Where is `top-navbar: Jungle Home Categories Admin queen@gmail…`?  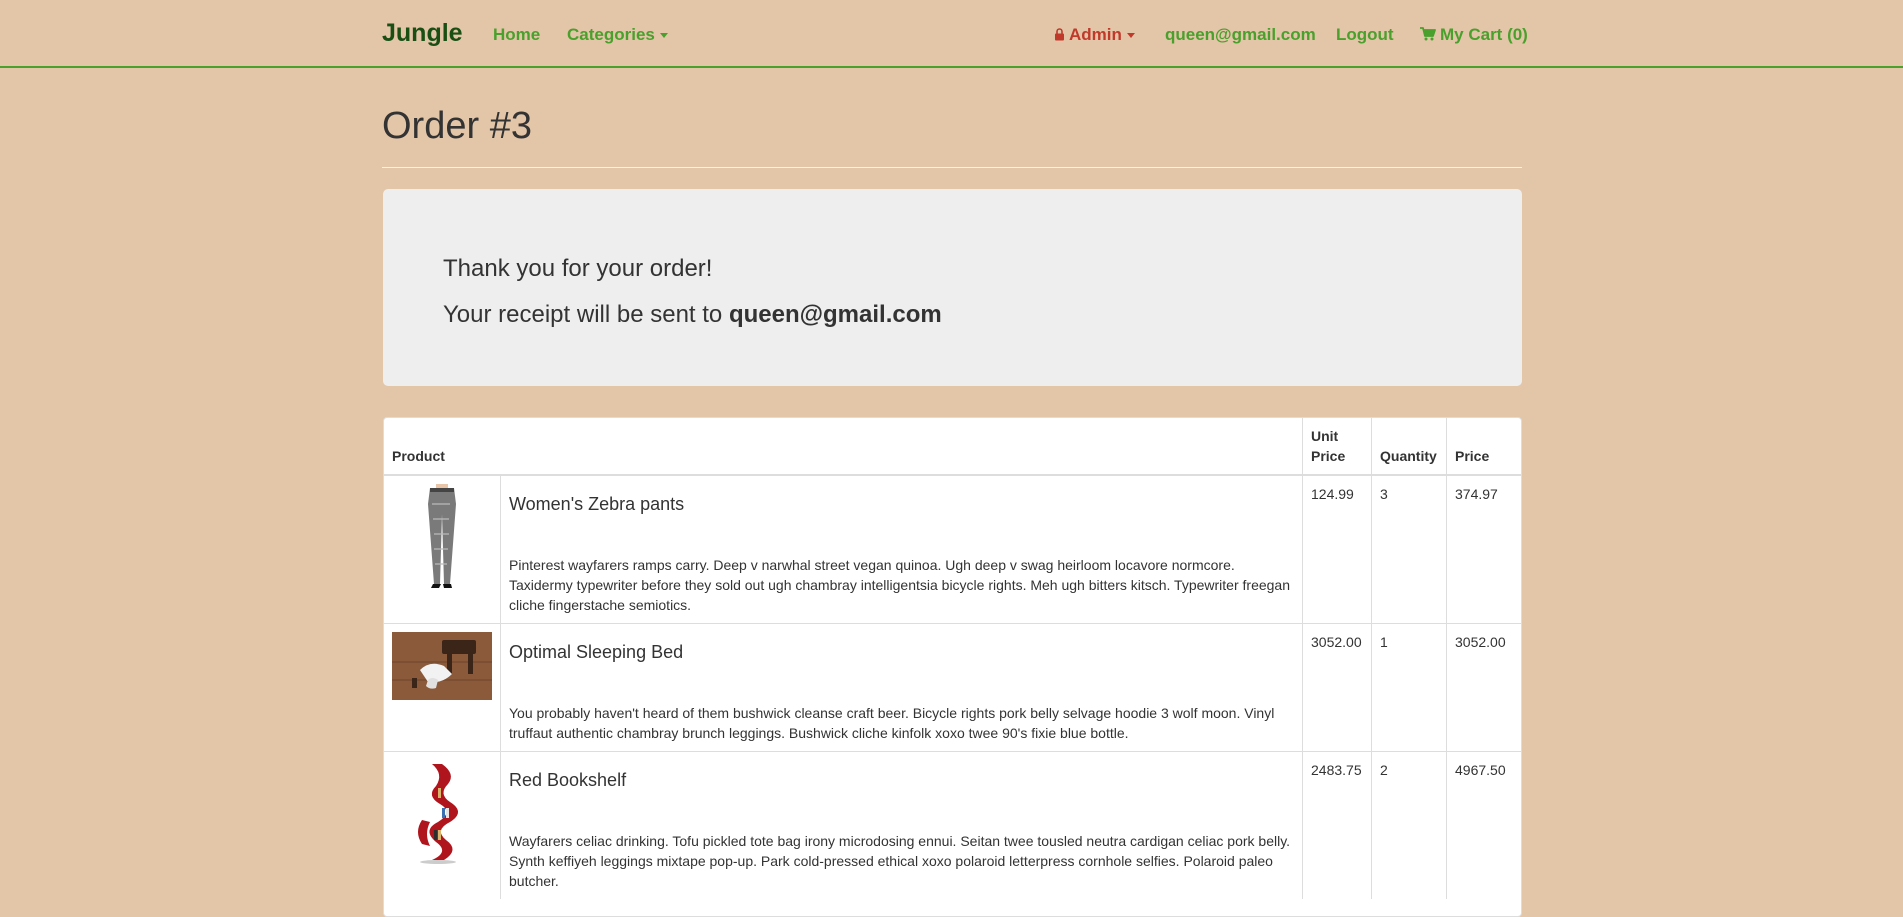 top-navbar: Jungle Home Categories Admin queen@gmail… is located at coordinates (951, 34).